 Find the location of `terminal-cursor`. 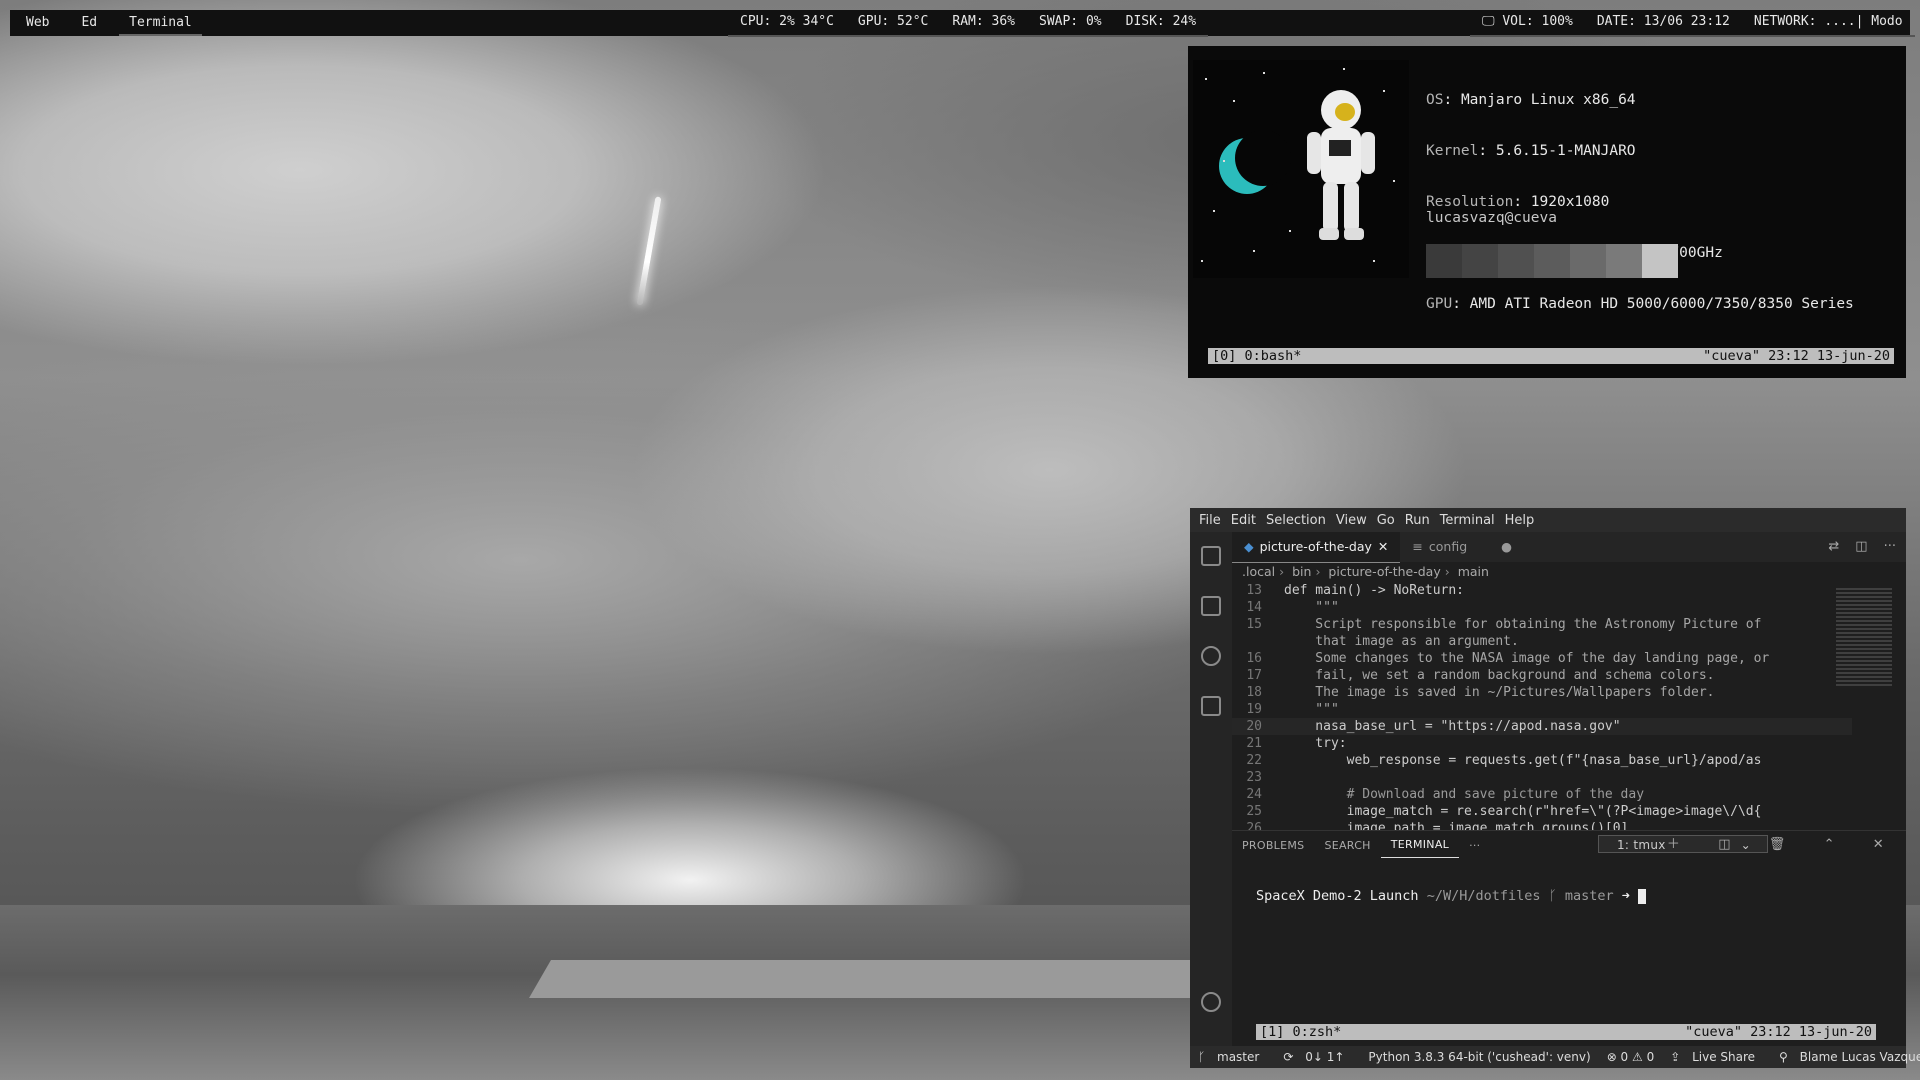

terminal-cursor is located at coordinates (1642, 896).